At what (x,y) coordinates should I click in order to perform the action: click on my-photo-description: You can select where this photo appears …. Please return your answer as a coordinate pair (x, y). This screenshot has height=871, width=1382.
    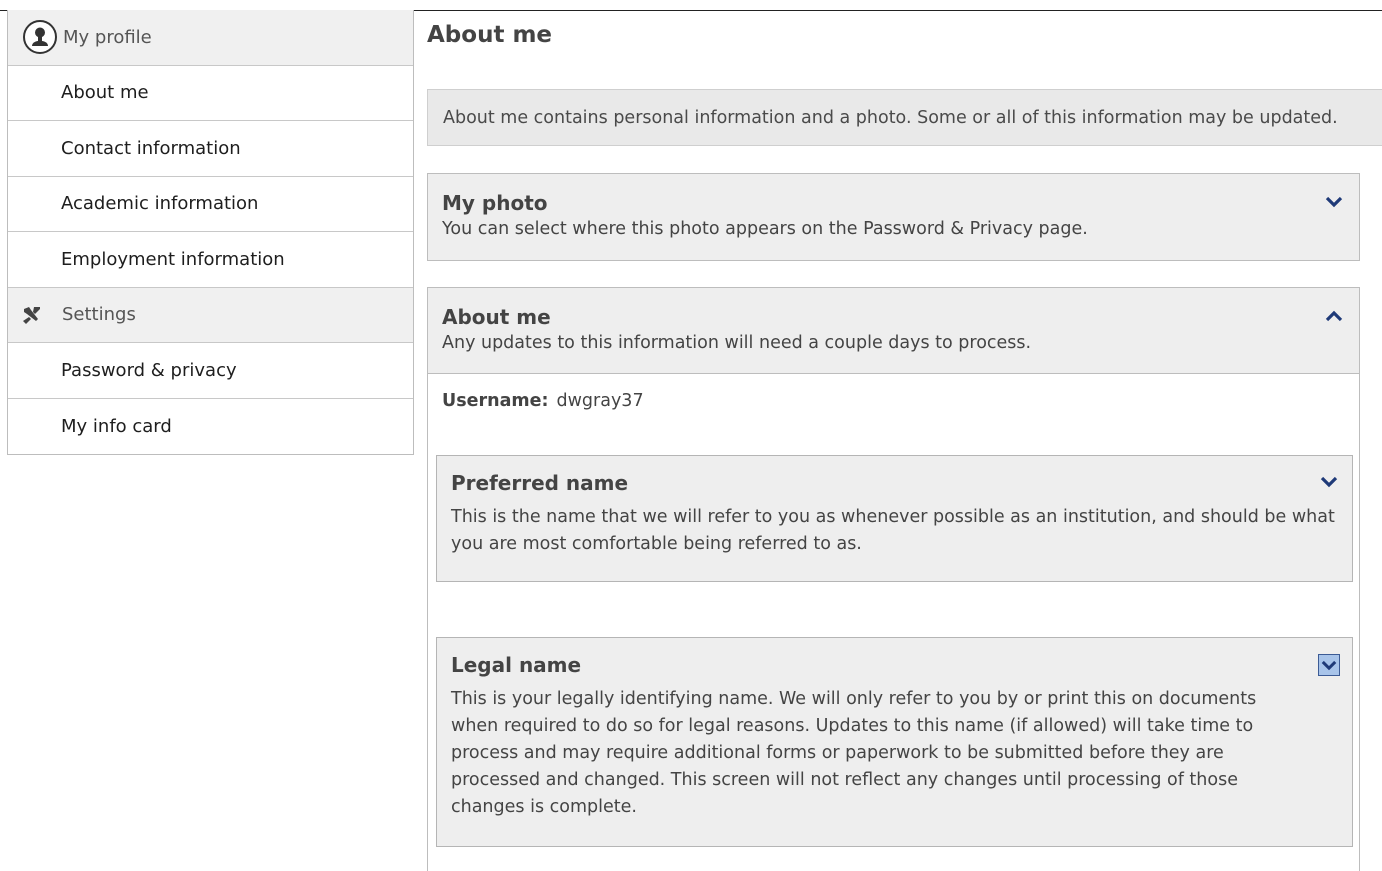
    Looking at the image, I should click on (765, 229).